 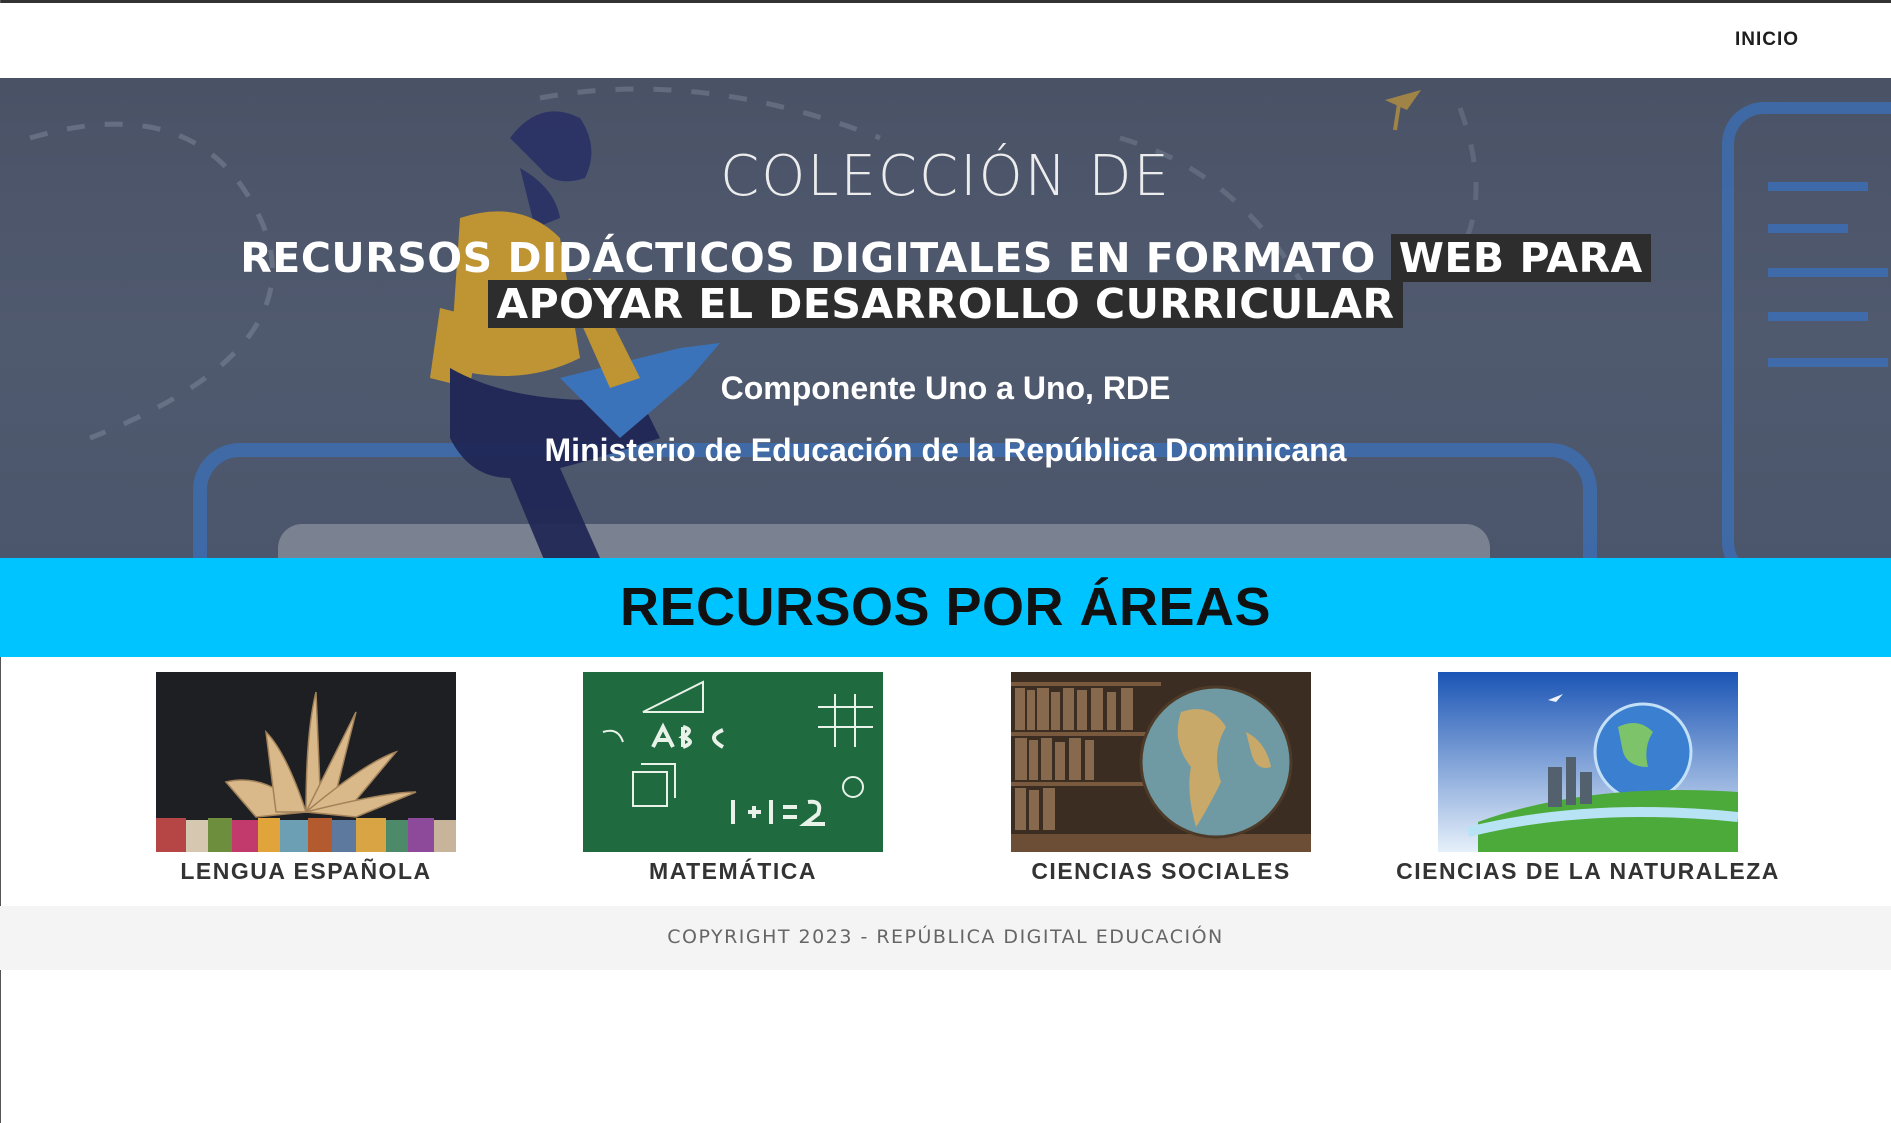 I want to click on area-label-matematica: MATEMÁTICA, so click(x=733, y=871).